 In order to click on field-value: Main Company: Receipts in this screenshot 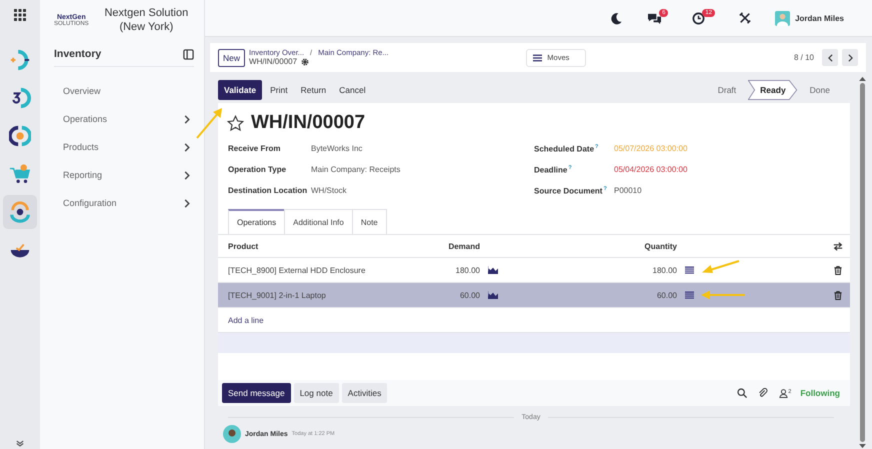, I will do `click(355, 169)`.